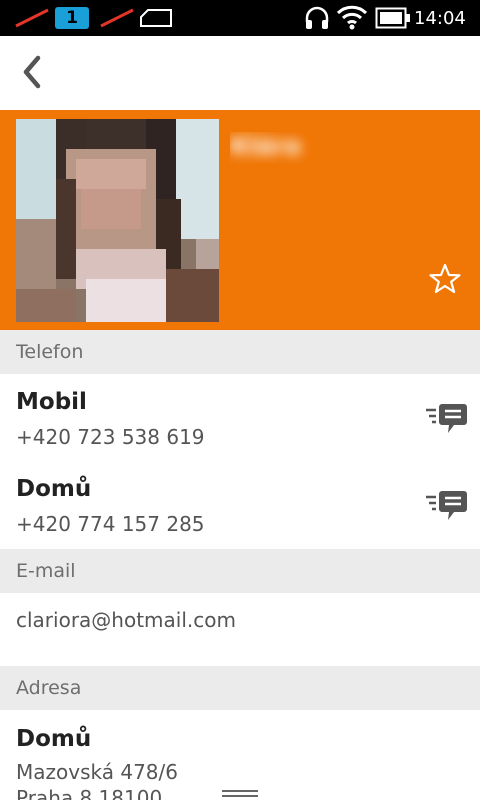 The image size is (480, 800). I want to click on phone-row-mobile: Mobil +420 723 538 619, so click(240, 417).